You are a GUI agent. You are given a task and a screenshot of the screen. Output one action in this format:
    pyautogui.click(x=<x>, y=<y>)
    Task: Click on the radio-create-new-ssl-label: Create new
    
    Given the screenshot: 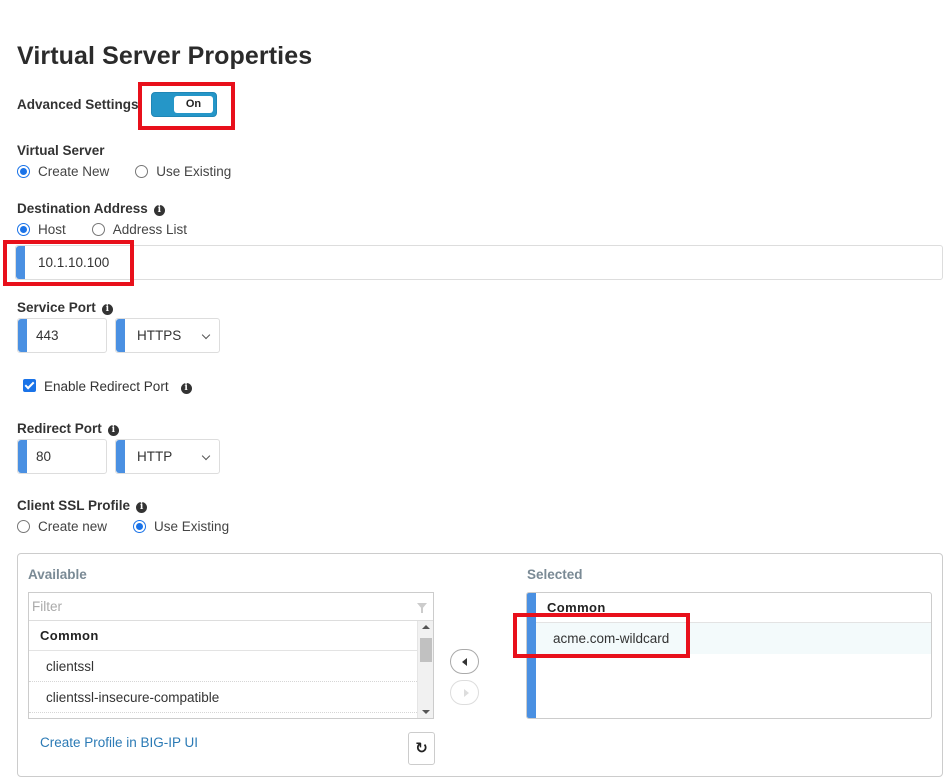 What is the action you would take?
    pyautogui.click(x=73, y=526)
    